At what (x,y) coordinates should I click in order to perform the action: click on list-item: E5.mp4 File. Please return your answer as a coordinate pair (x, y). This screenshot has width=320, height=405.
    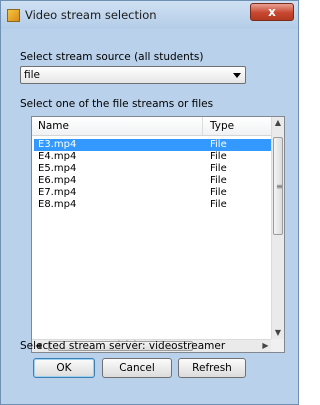
    Looking at the image, I should click on (153, 169).